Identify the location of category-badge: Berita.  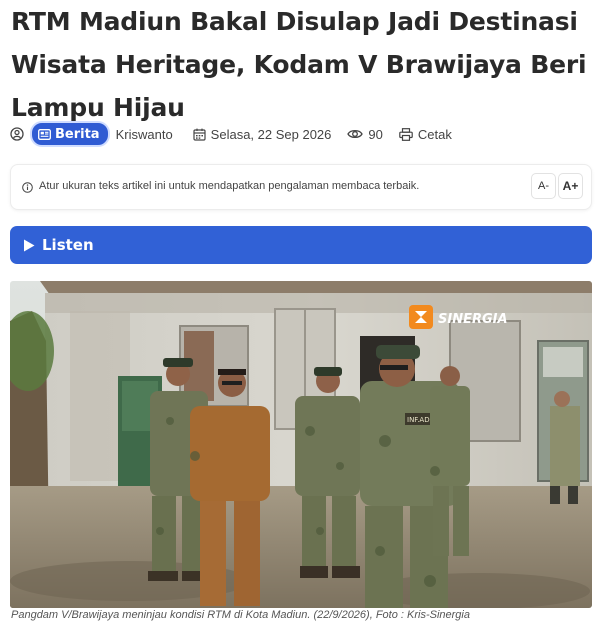
(70, 134).